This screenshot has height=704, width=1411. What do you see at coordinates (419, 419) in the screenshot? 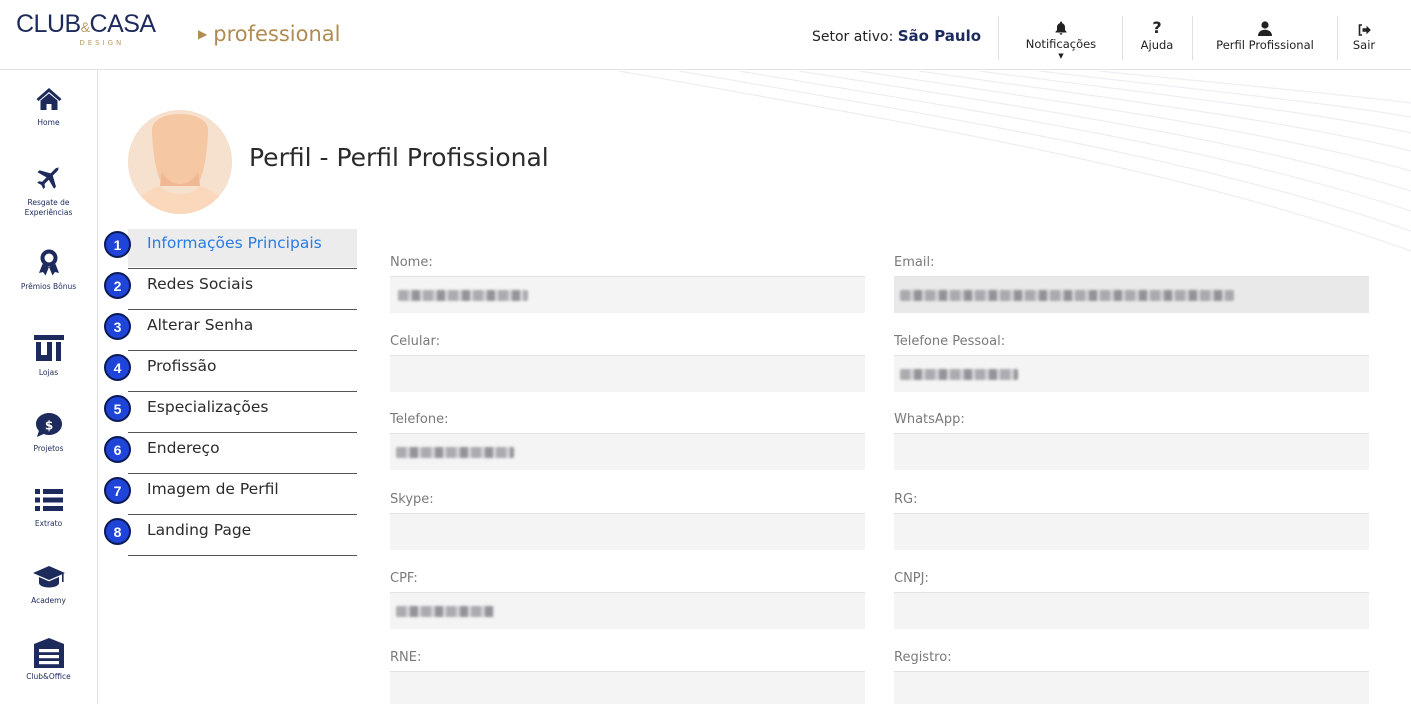
I see `phone-label: Telefone:` at bounding box center [419, 419].